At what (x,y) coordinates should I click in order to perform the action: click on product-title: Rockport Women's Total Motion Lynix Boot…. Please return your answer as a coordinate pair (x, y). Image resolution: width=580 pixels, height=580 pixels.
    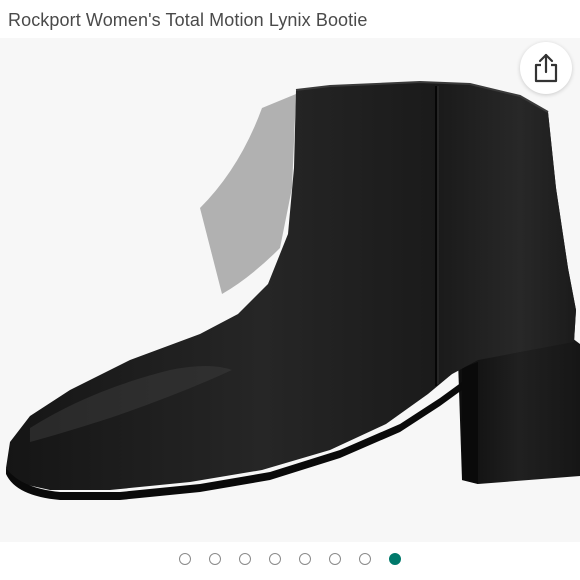
    Looking at the image, I should click on (188, 20).